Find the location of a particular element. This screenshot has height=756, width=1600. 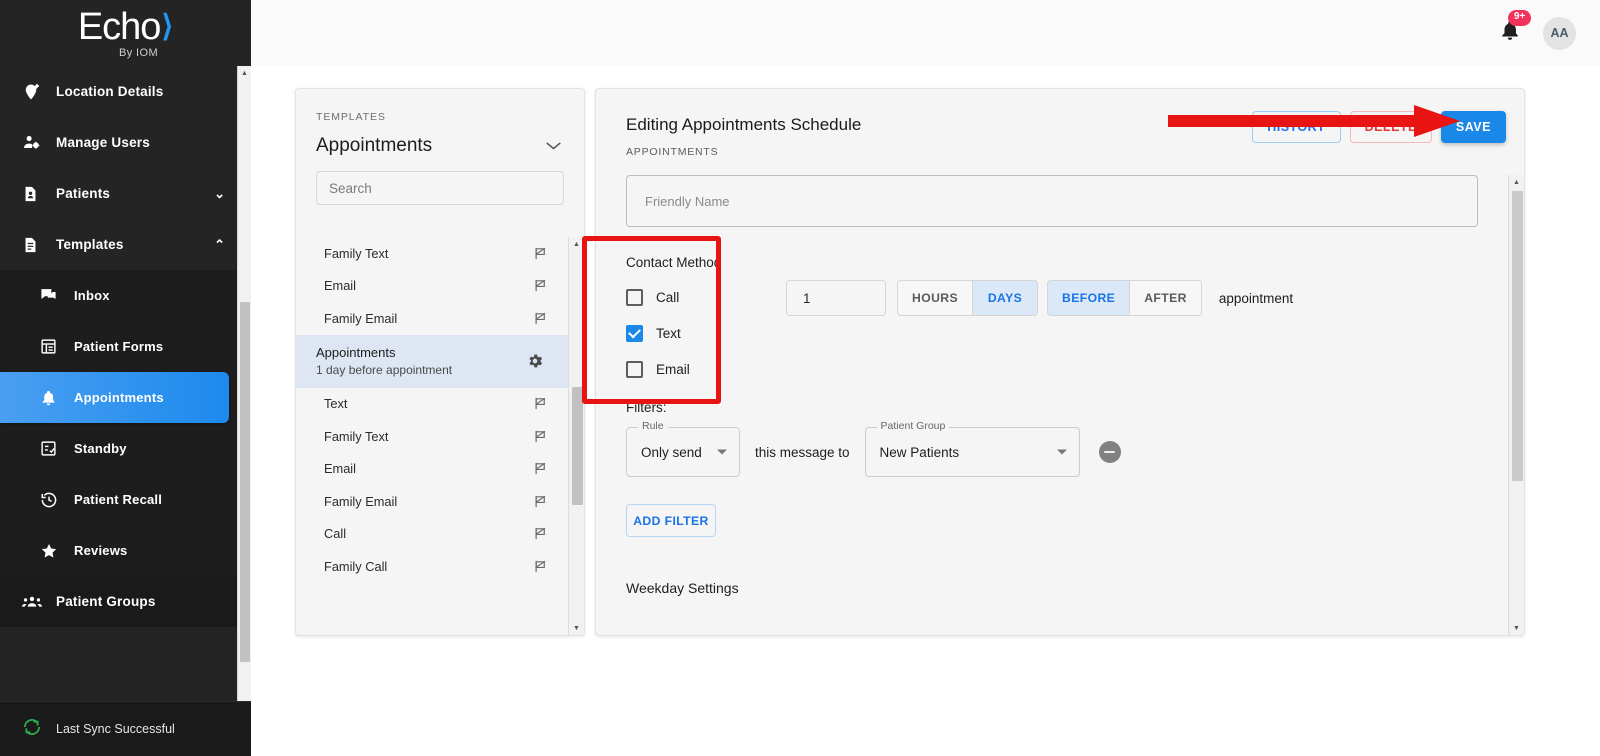

sidebar-item-patient-forms: Patient Forms is located at coordinates (125, 346).